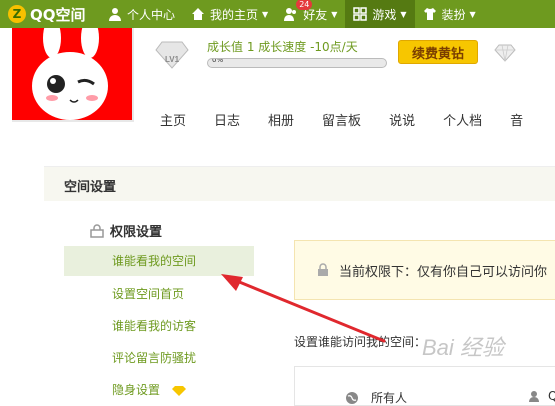 This screenshot has width=555, height=406. Describe the element at coordinates (290, 14) in the screenshot. I see `friends-icon` at that location.